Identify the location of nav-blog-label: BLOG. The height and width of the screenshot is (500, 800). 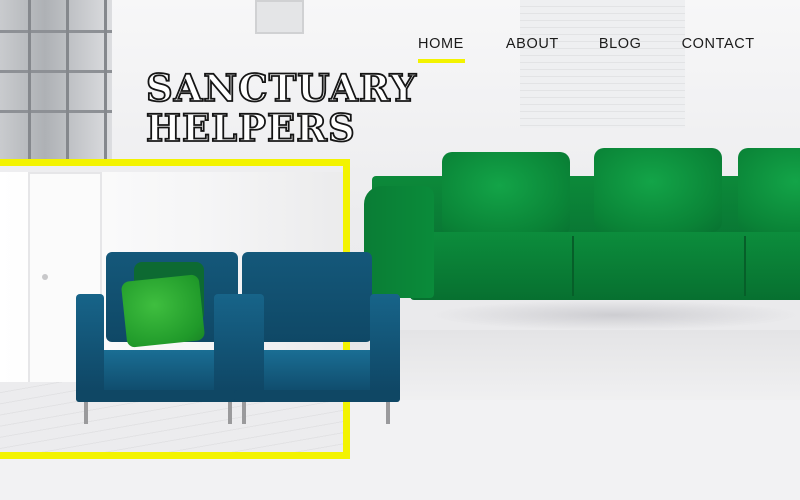
(620, 44).